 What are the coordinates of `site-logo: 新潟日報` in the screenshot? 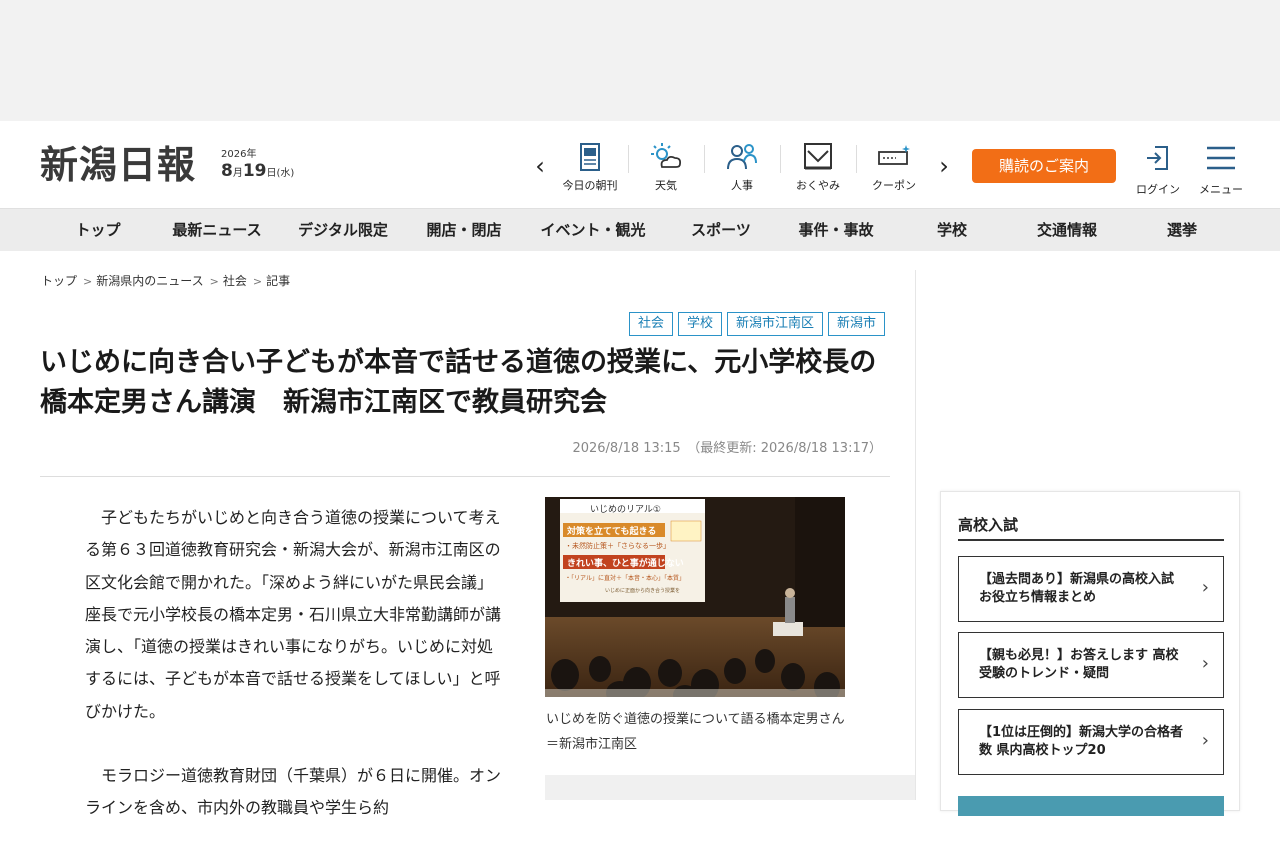 It's located at (118, 165).